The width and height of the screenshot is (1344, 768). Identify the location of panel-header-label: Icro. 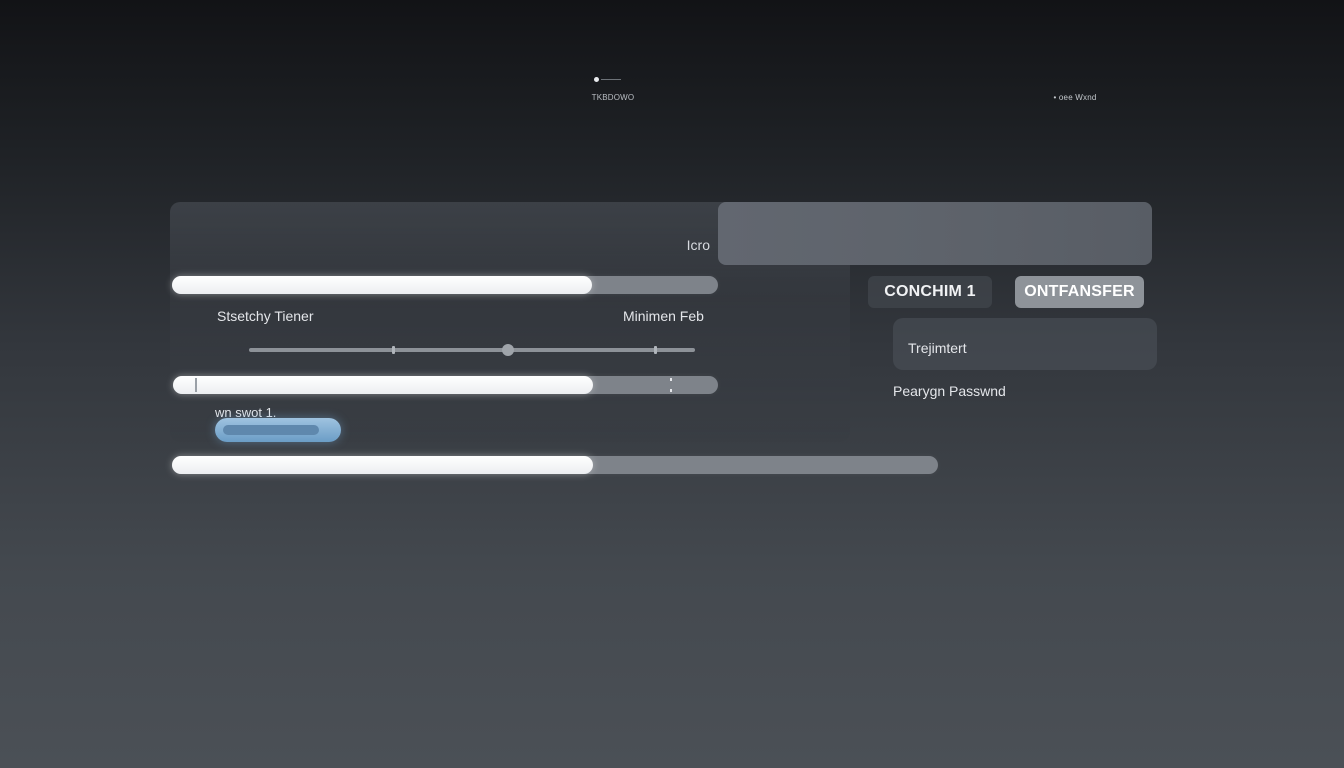
(698, 245).